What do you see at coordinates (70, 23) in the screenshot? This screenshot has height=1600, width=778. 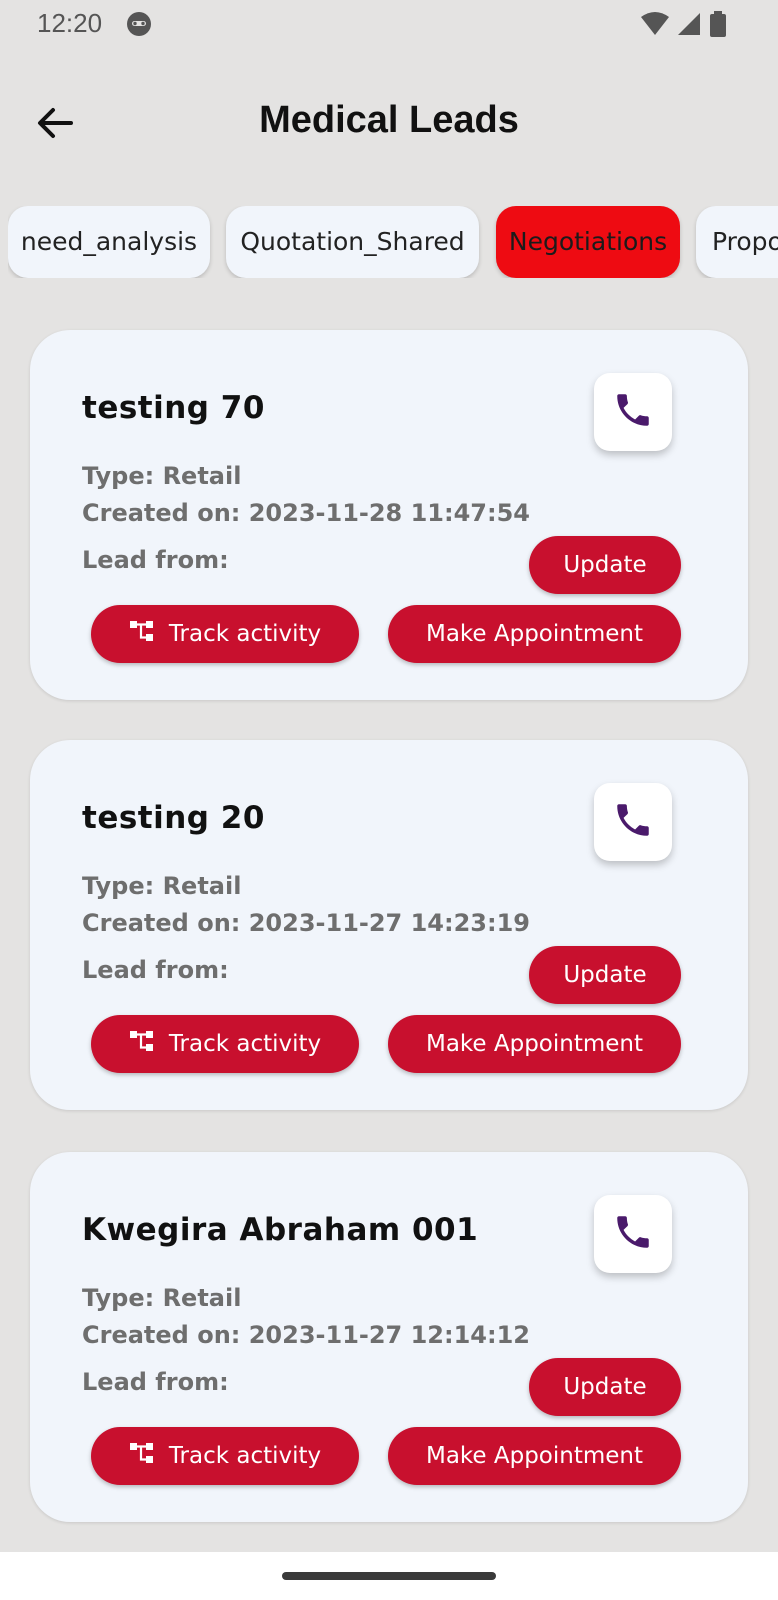 I see `status-time: 12:20` at bounding box center [70, 23].